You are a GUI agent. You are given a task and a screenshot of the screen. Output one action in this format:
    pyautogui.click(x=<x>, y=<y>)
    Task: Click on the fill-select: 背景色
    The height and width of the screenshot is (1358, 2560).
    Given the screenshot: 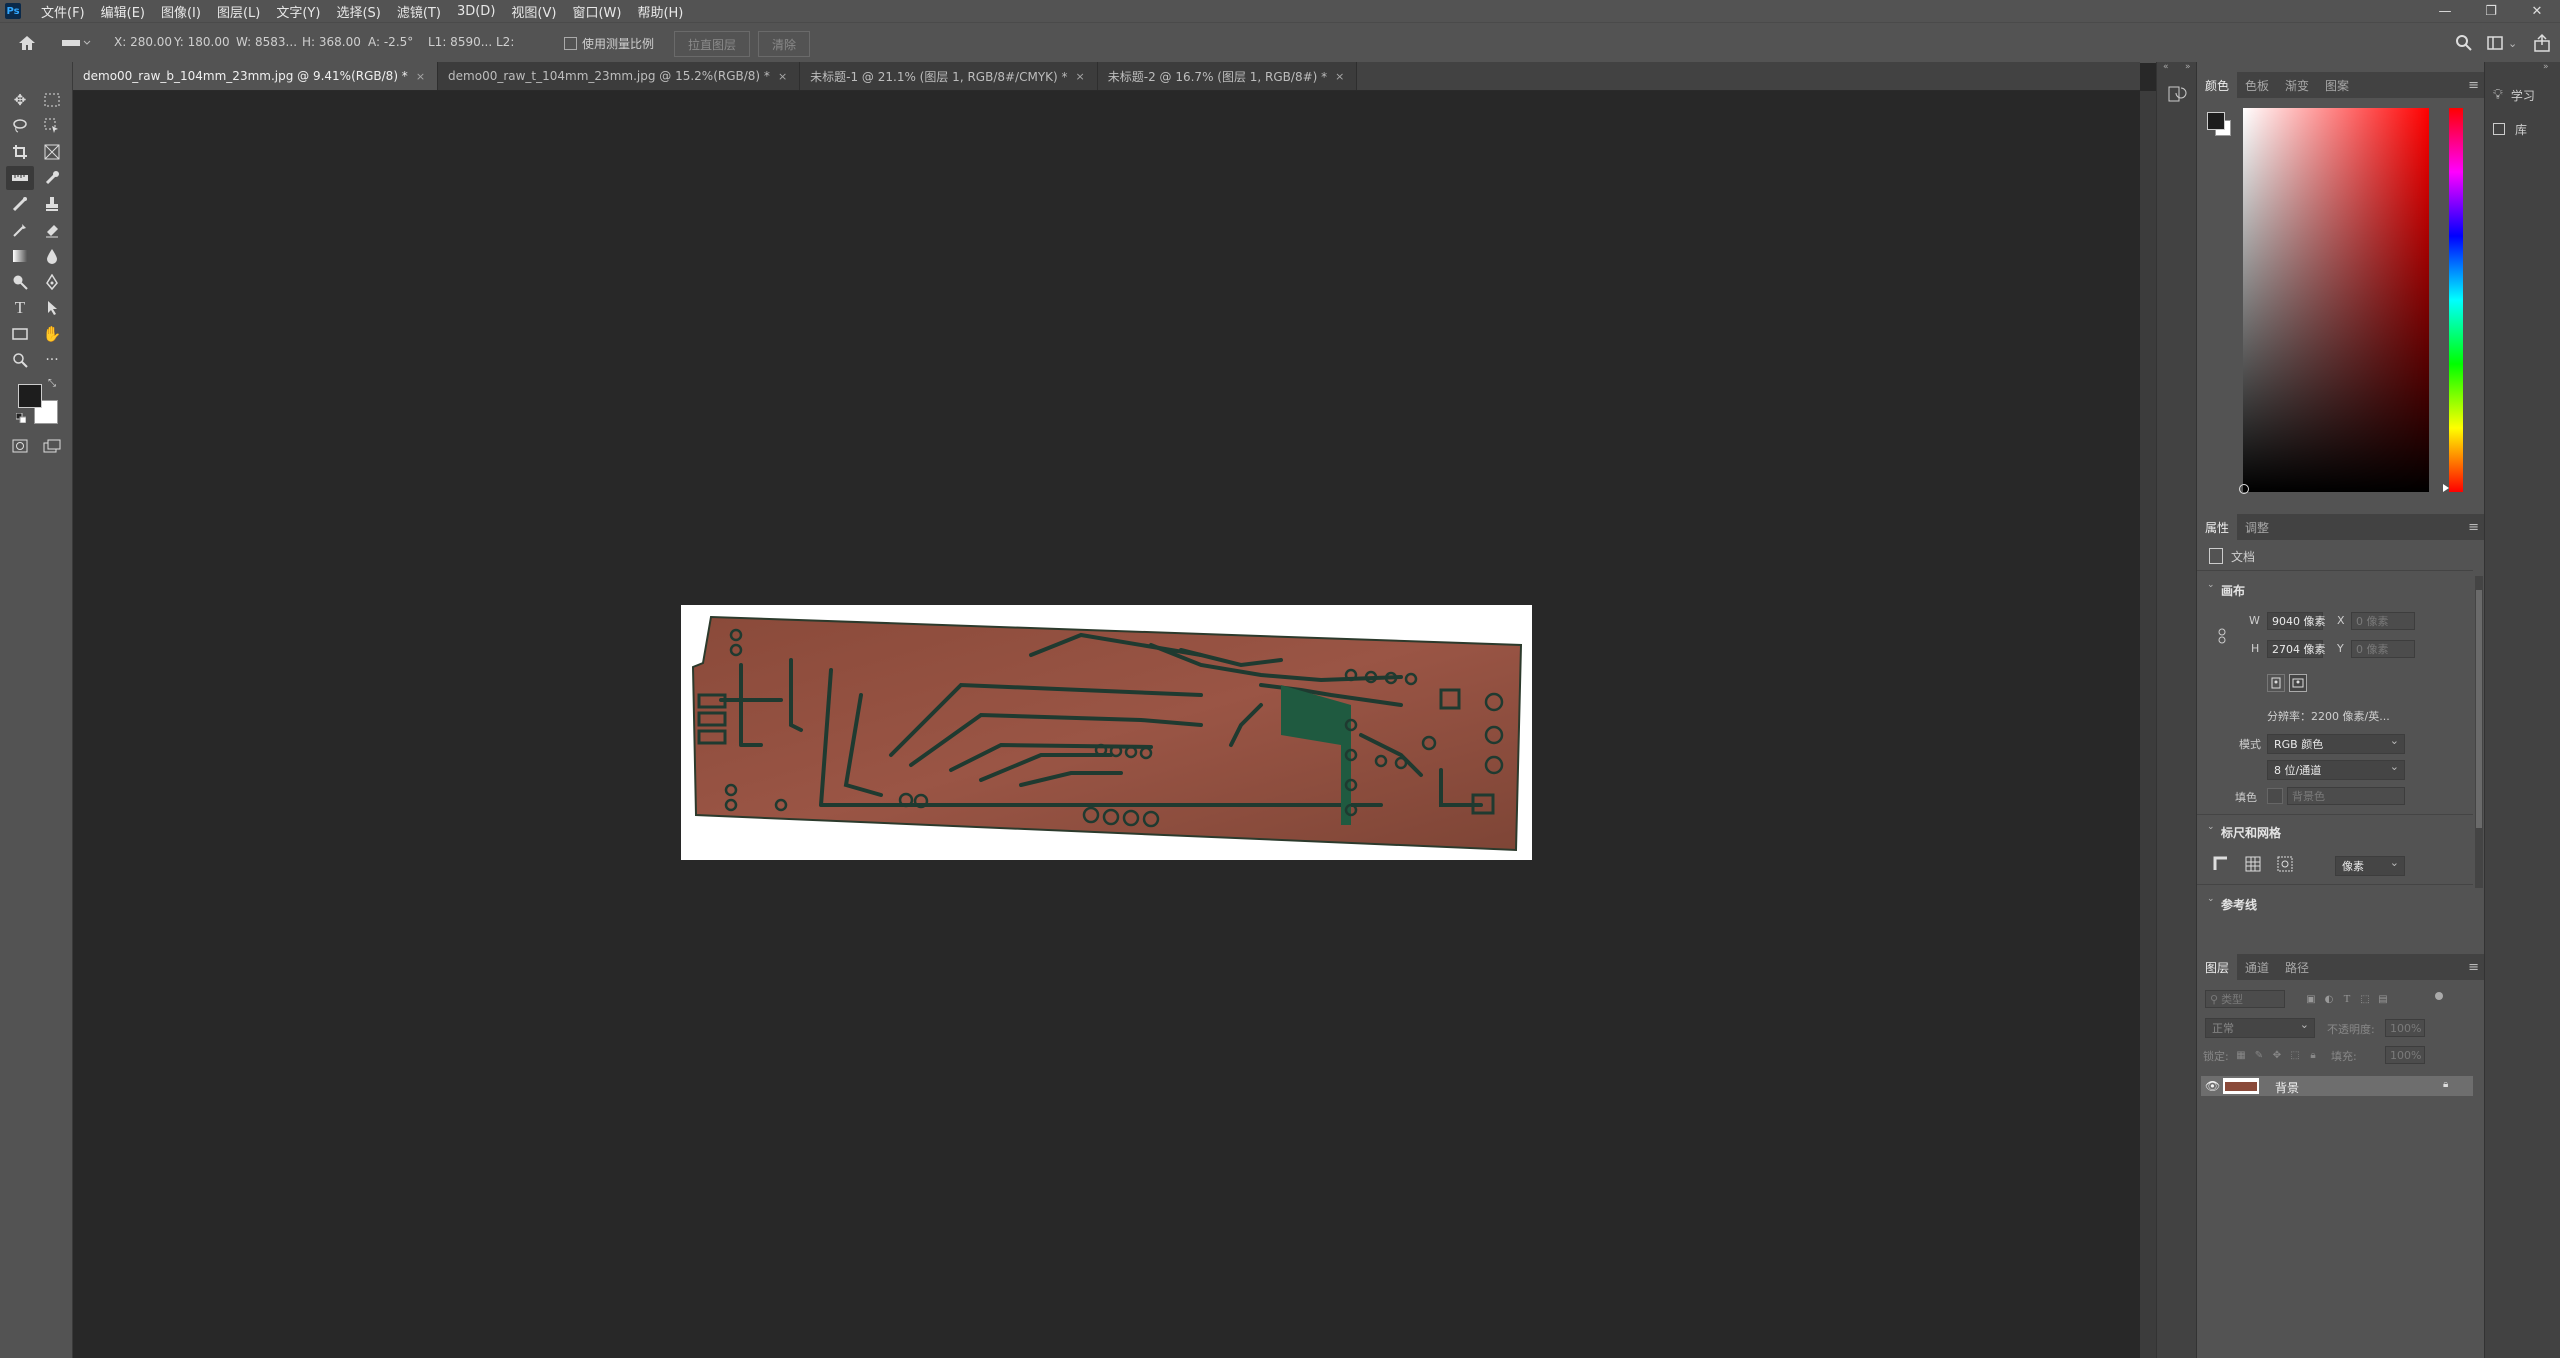 What is the action you would take?
    pyautogui.click(x=2346, y=796)
    